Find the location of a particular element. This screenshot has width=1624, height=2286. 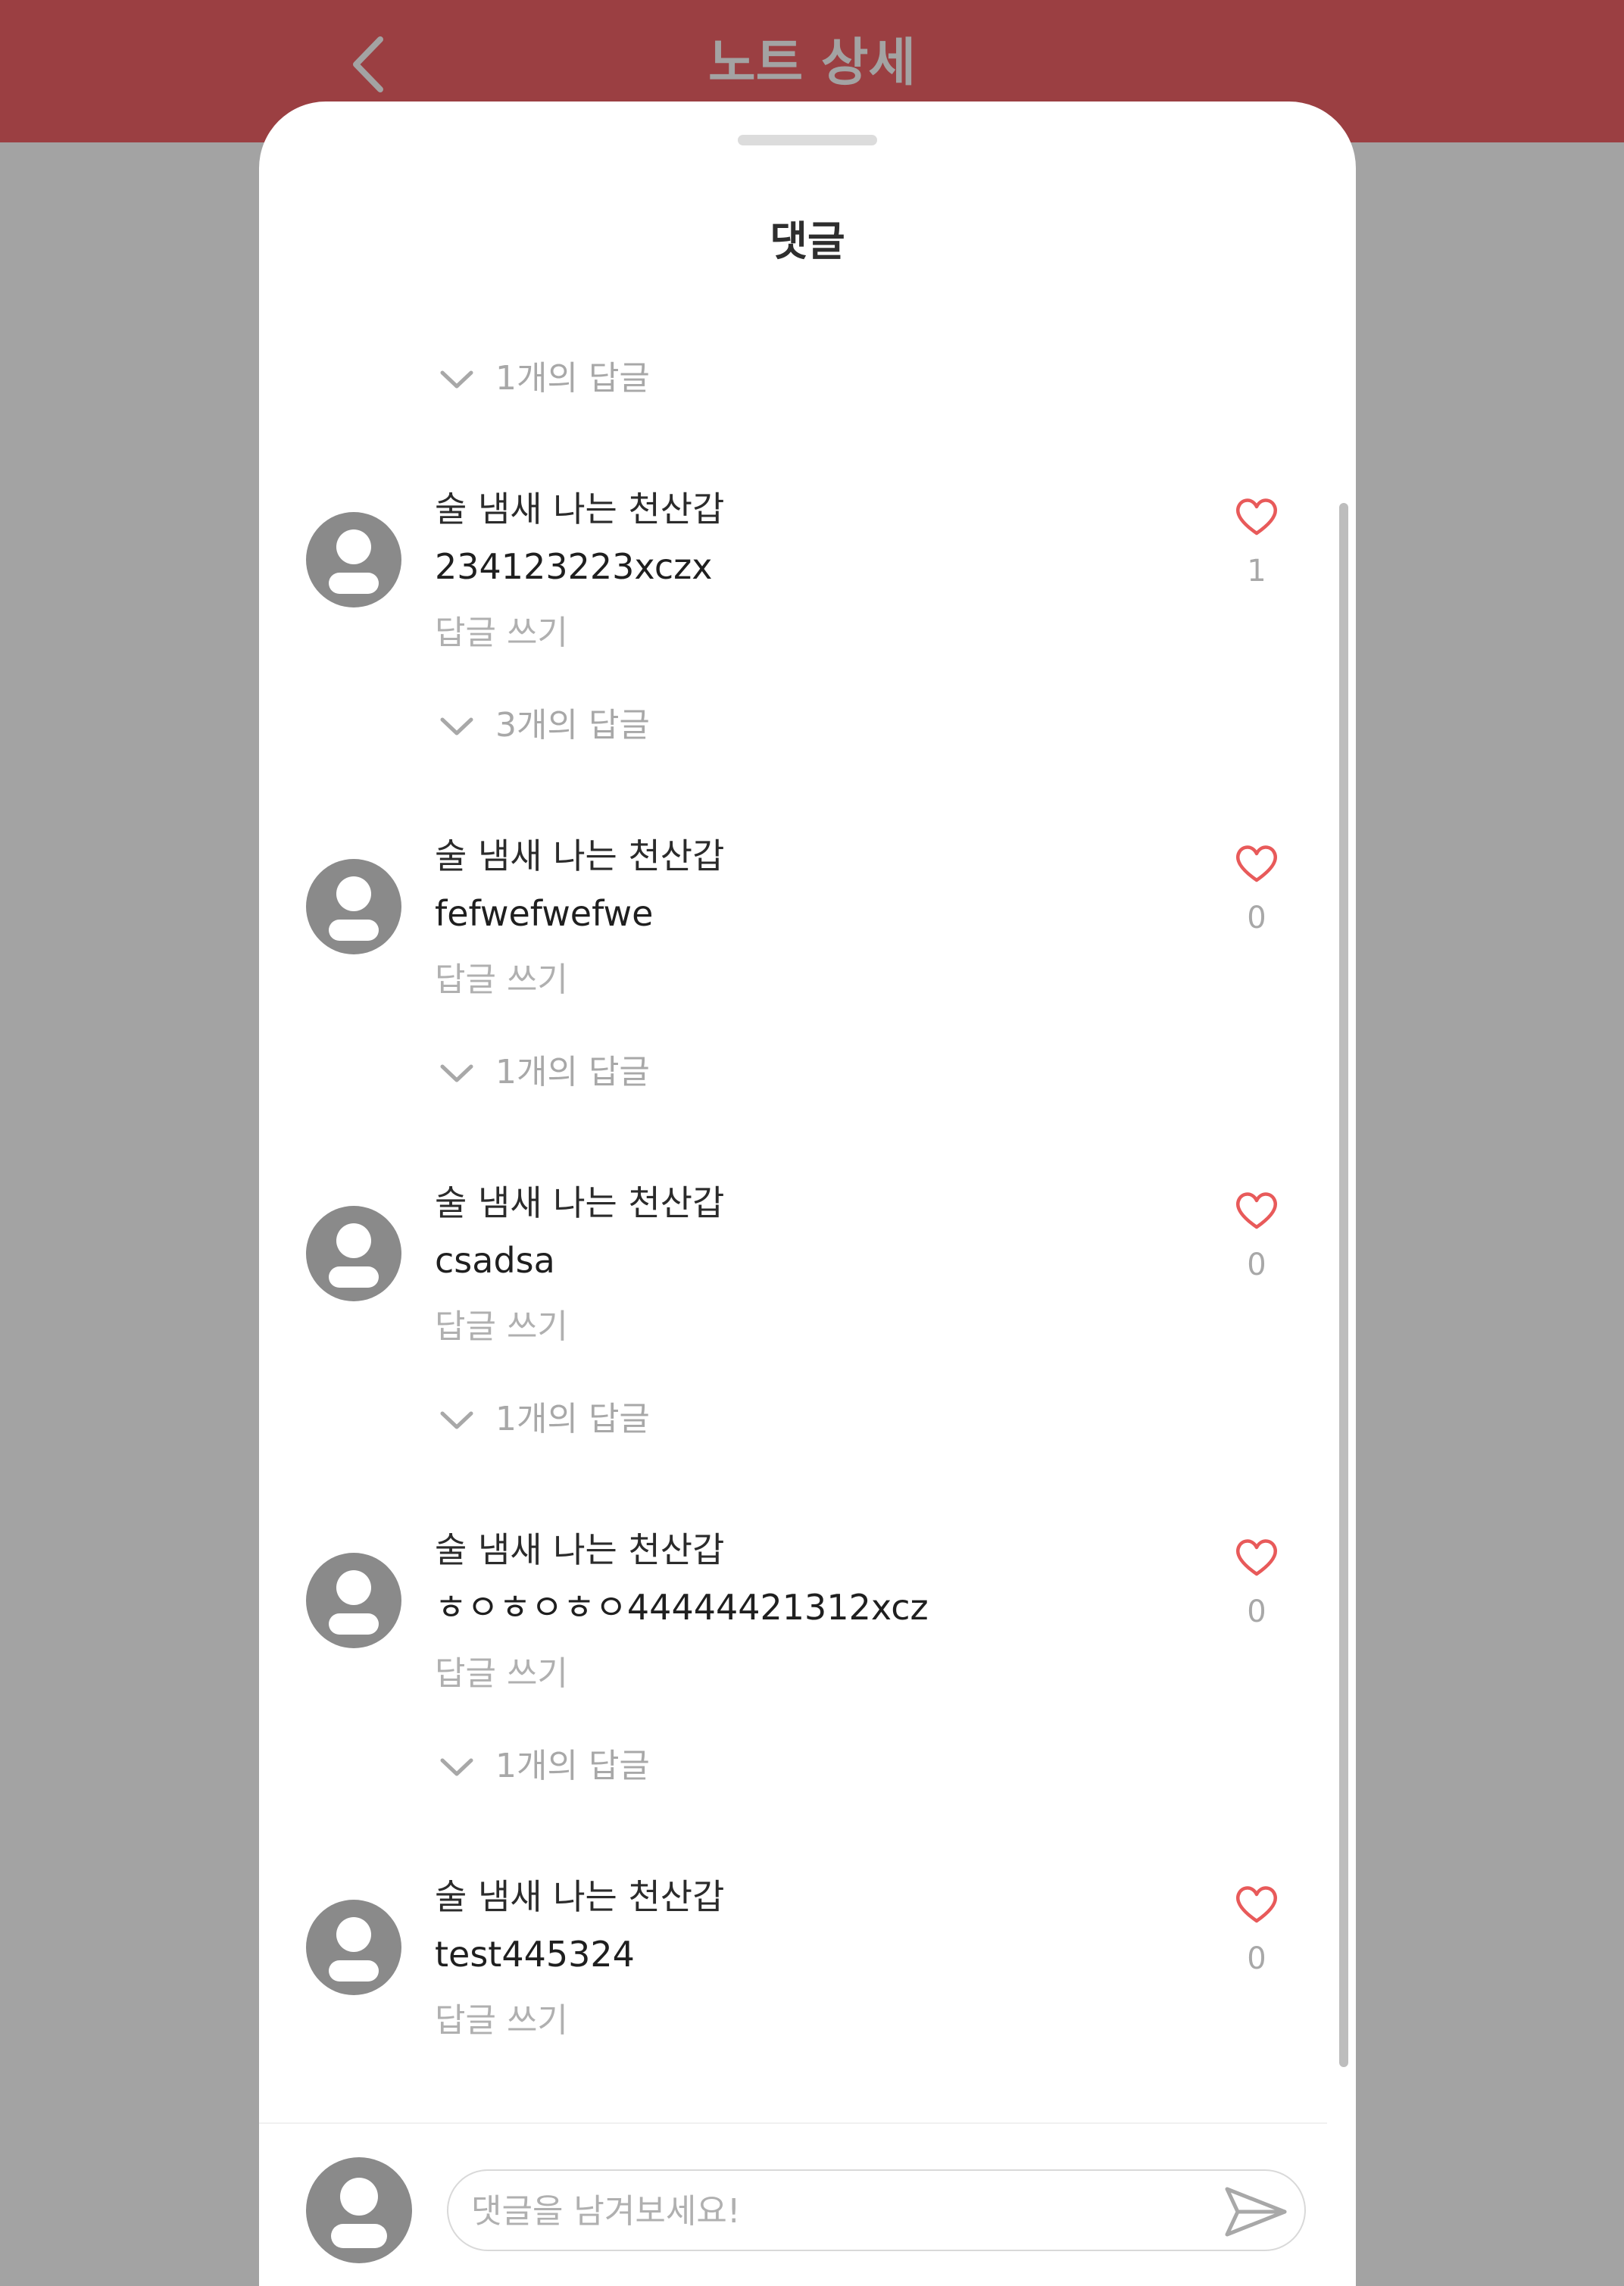

scrollbar is located at coordinates (1343, 1285).